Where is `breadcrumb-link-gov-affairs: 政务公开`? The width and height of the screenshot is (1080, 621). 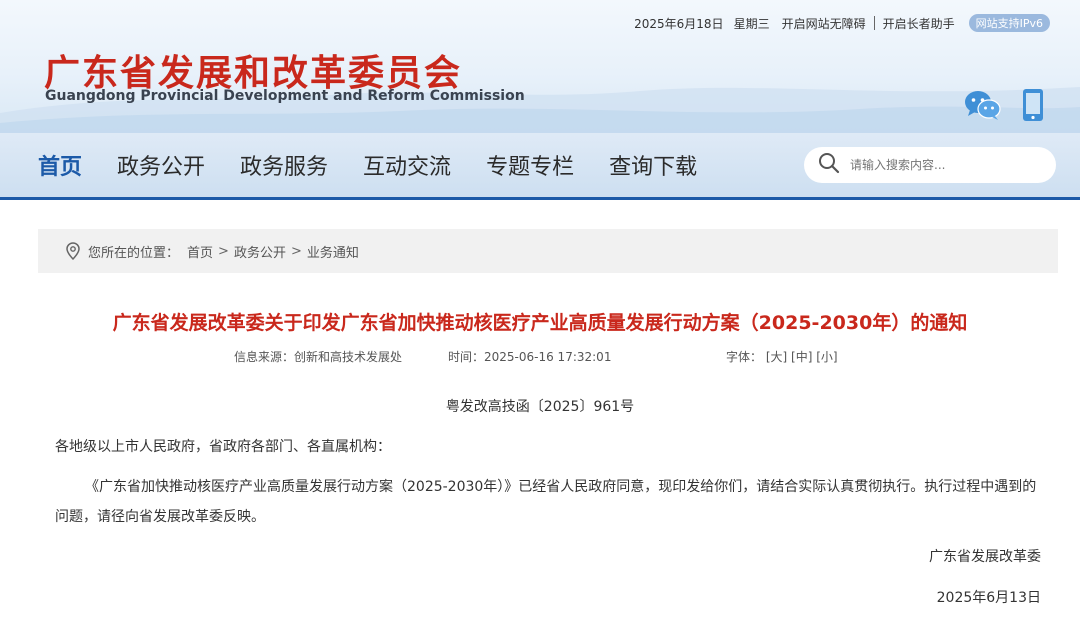 breadcrumb-link-gov-affairs: 政务公开 is located at coordinates (260, 251).